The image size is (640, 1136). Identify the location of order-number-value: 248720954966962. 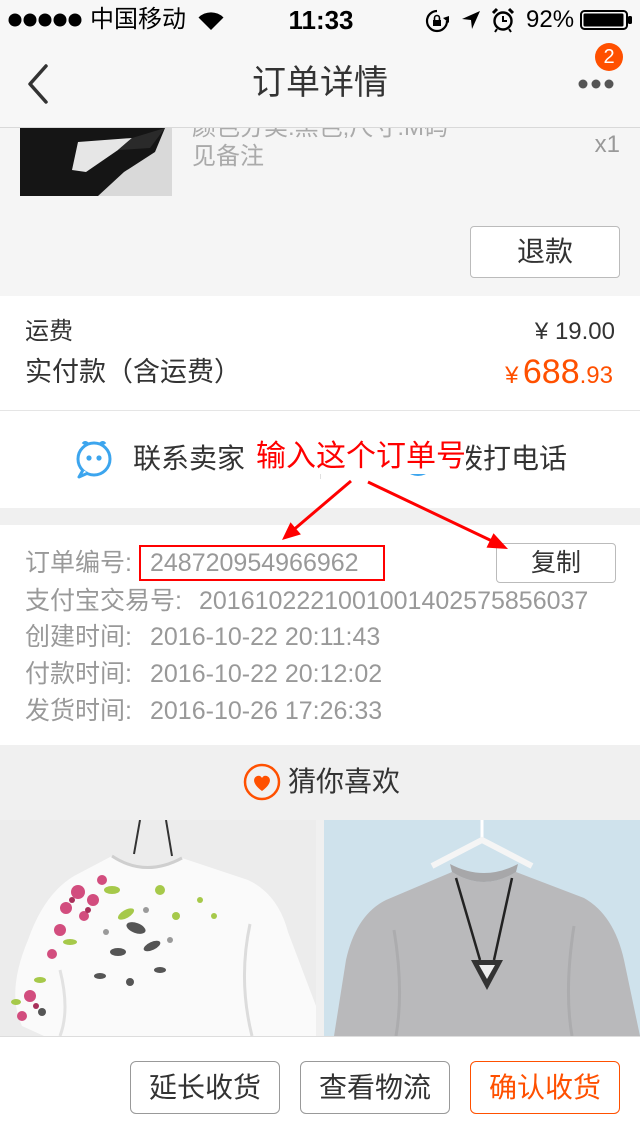
(262, 563).